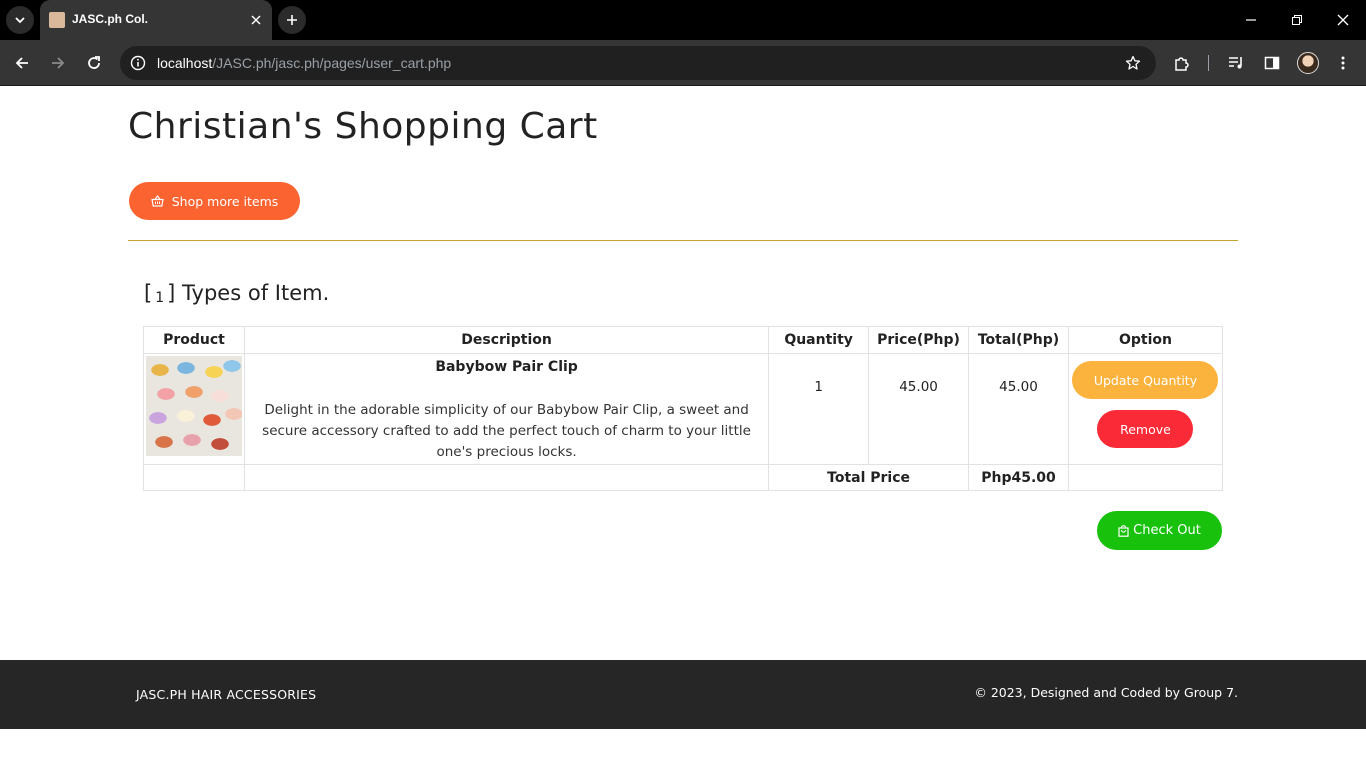  Describe the element at coordinates (194, 340) in the screenshot. I see `header-product: Product` at that location.